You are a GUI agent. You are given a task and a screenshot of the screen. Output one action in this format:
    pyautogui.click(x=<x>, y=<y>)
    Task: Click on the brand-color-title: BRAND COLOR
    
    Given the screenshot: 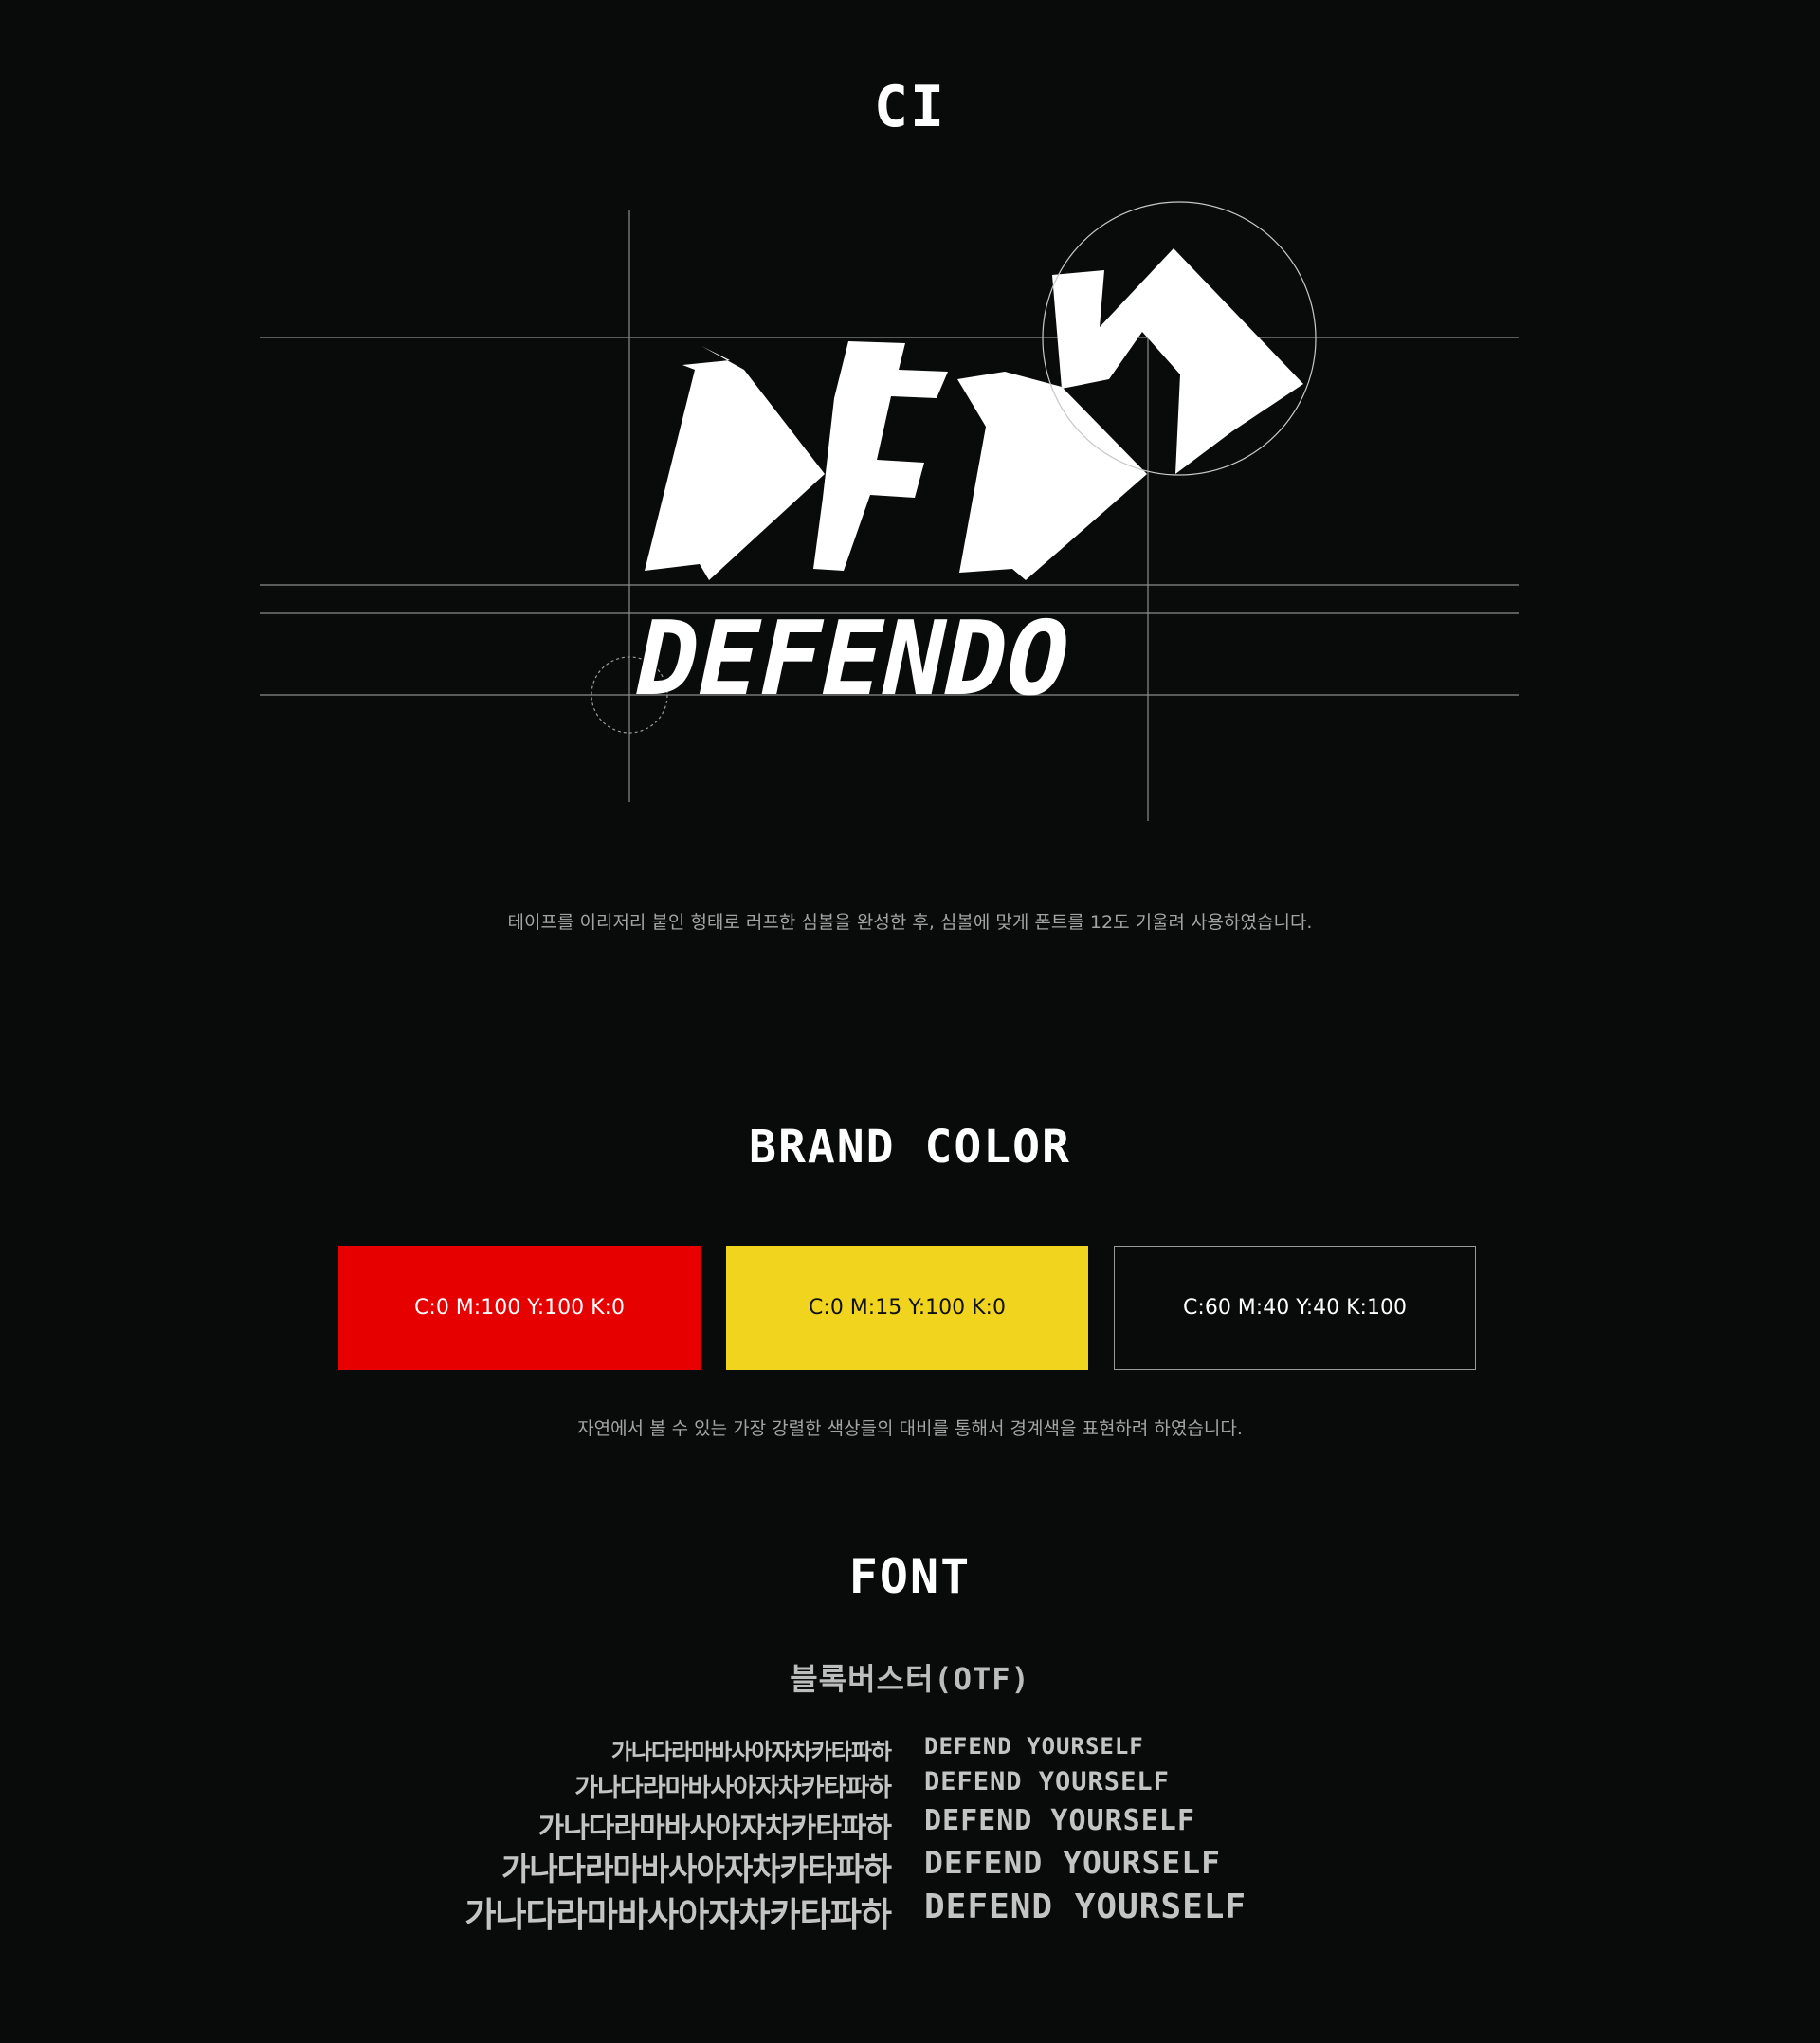 What is the action you would take?
    pyautogui.click(x=910, y=1147)
    